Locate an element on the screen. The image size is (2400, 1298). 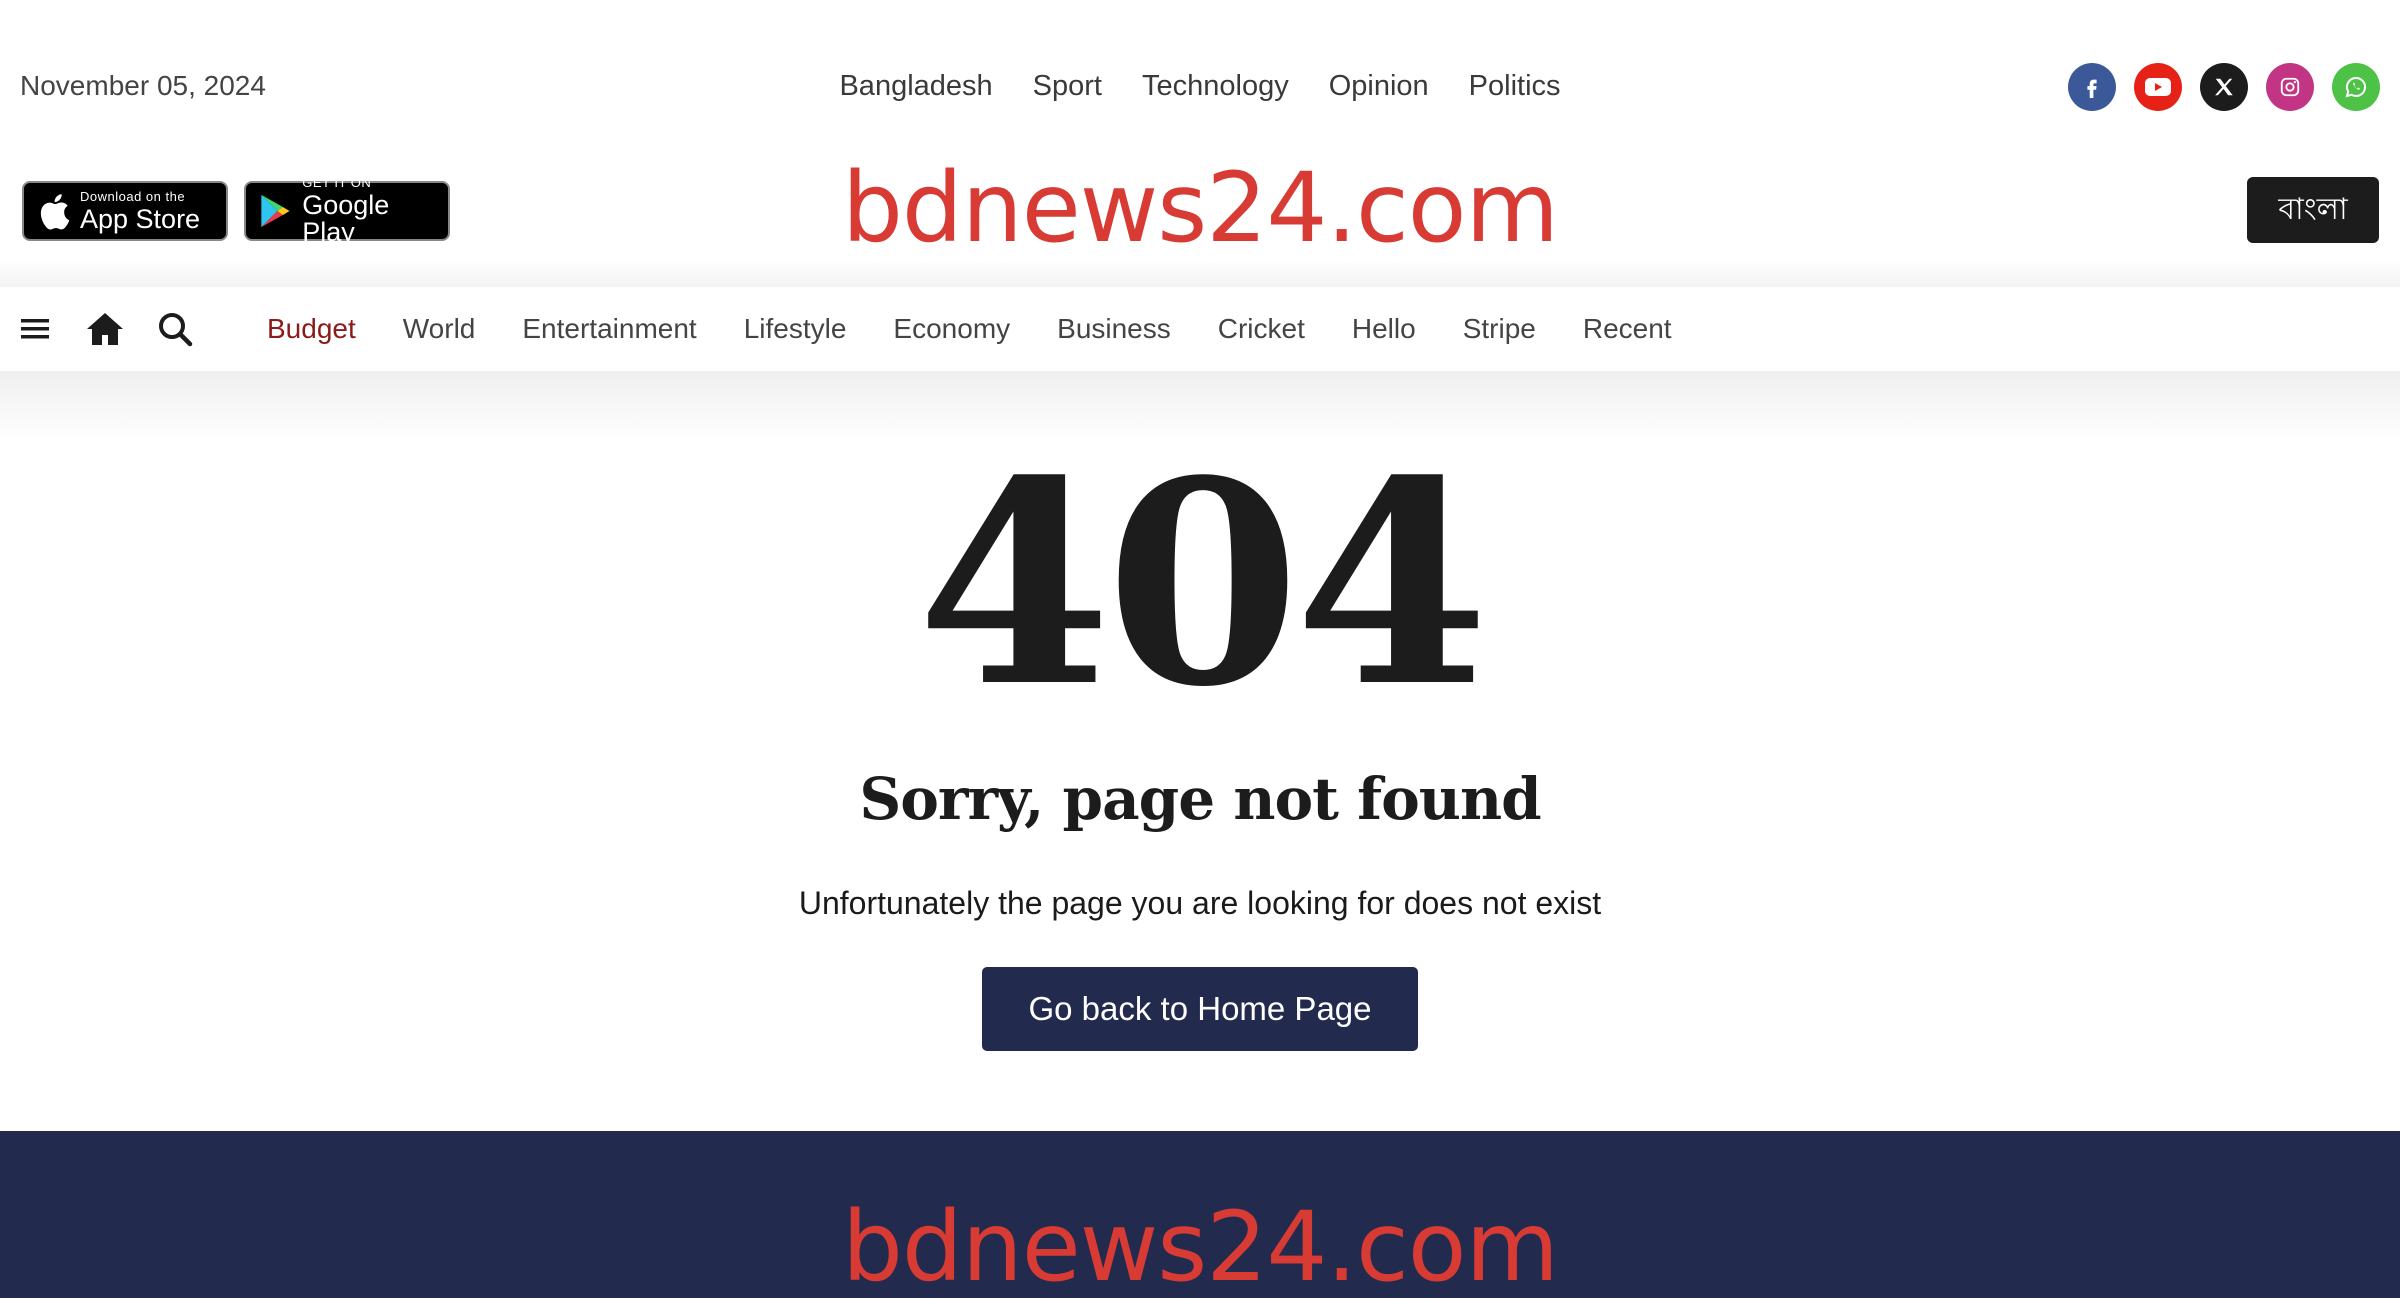
category-economy: Economy is located at coordinates (951, 329).